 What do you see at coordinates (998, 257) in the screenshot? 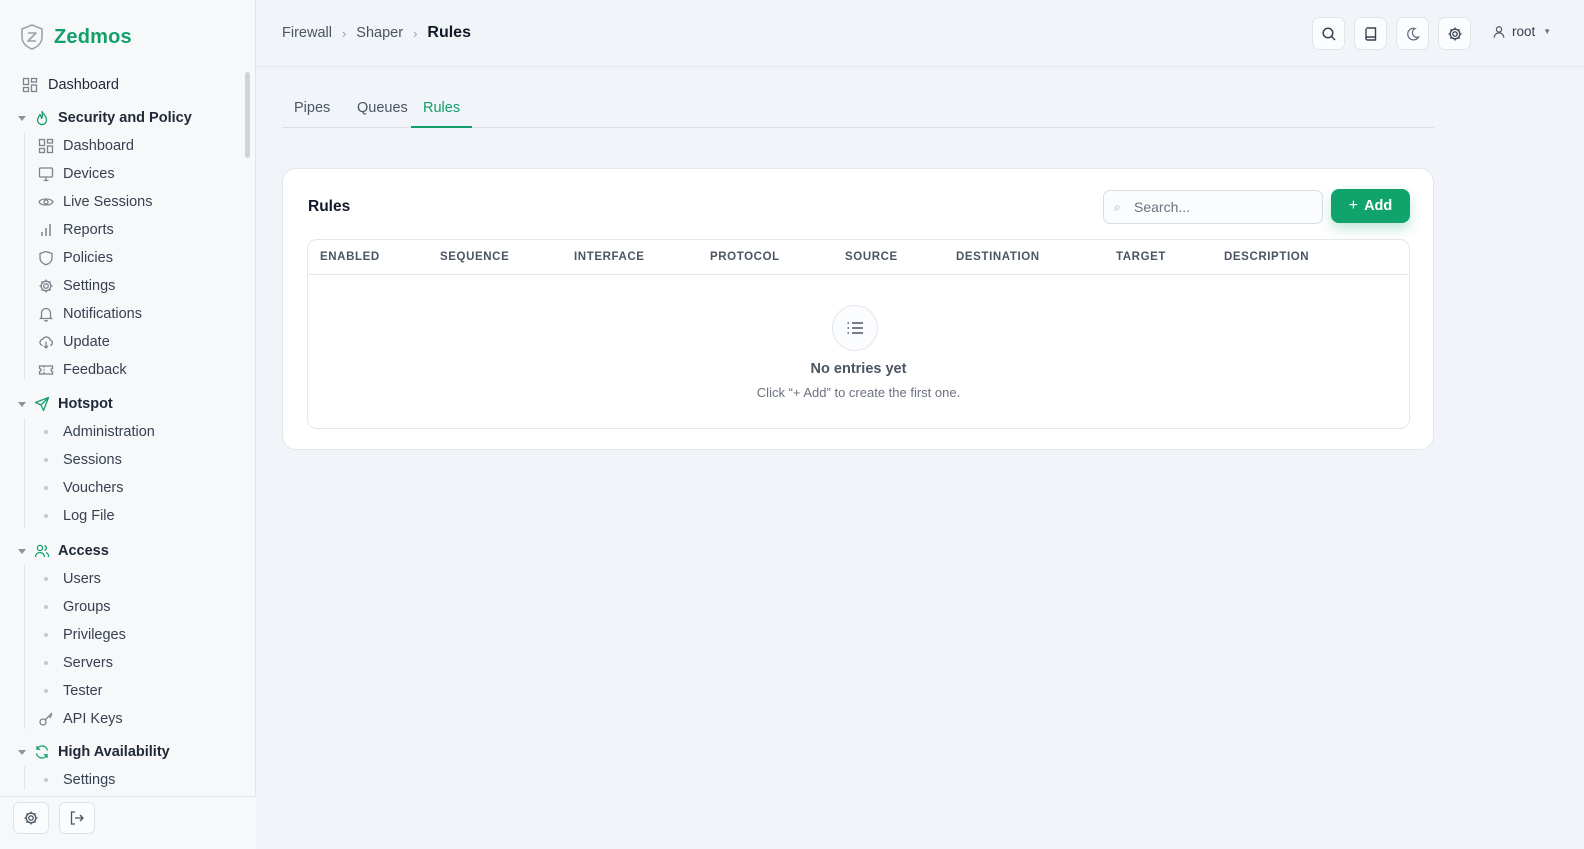
I see `column-destination: DESTINATION` at bounding box center [998, 257].